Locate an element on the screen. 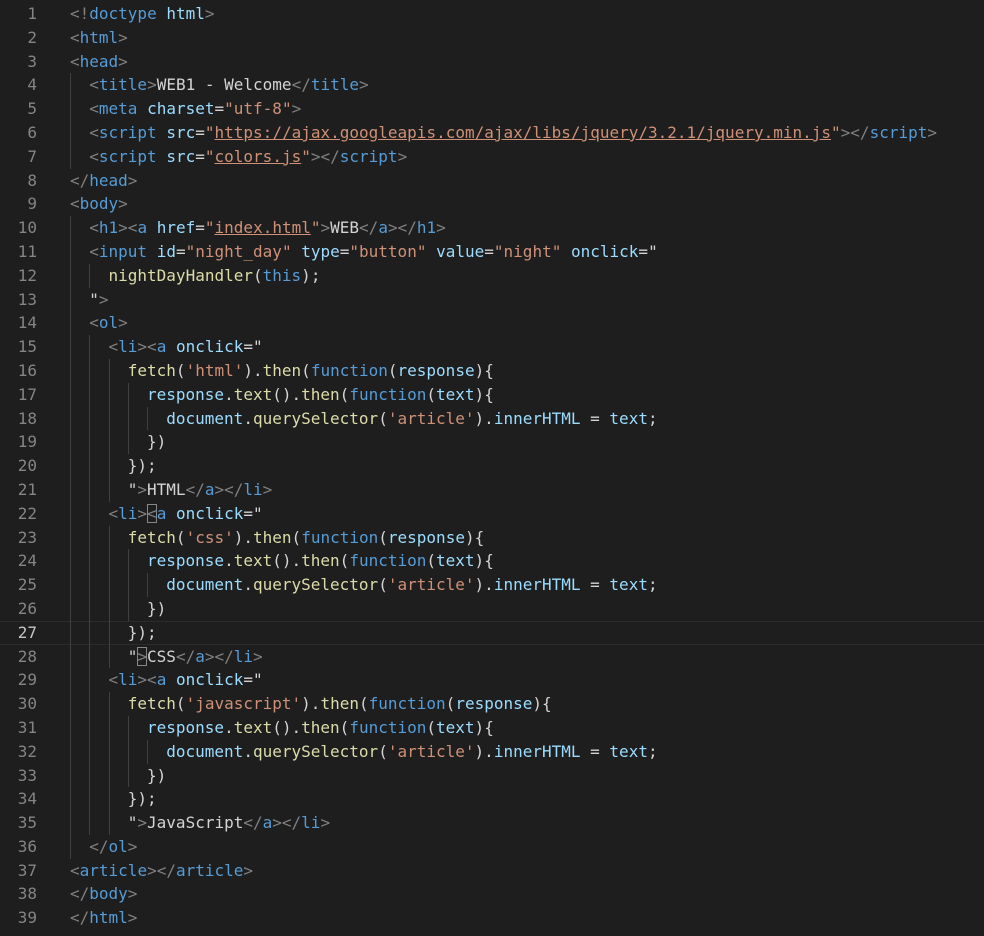  code-line: 23 fetch('css').then(function(response){ is located at coordinates (492, 537).